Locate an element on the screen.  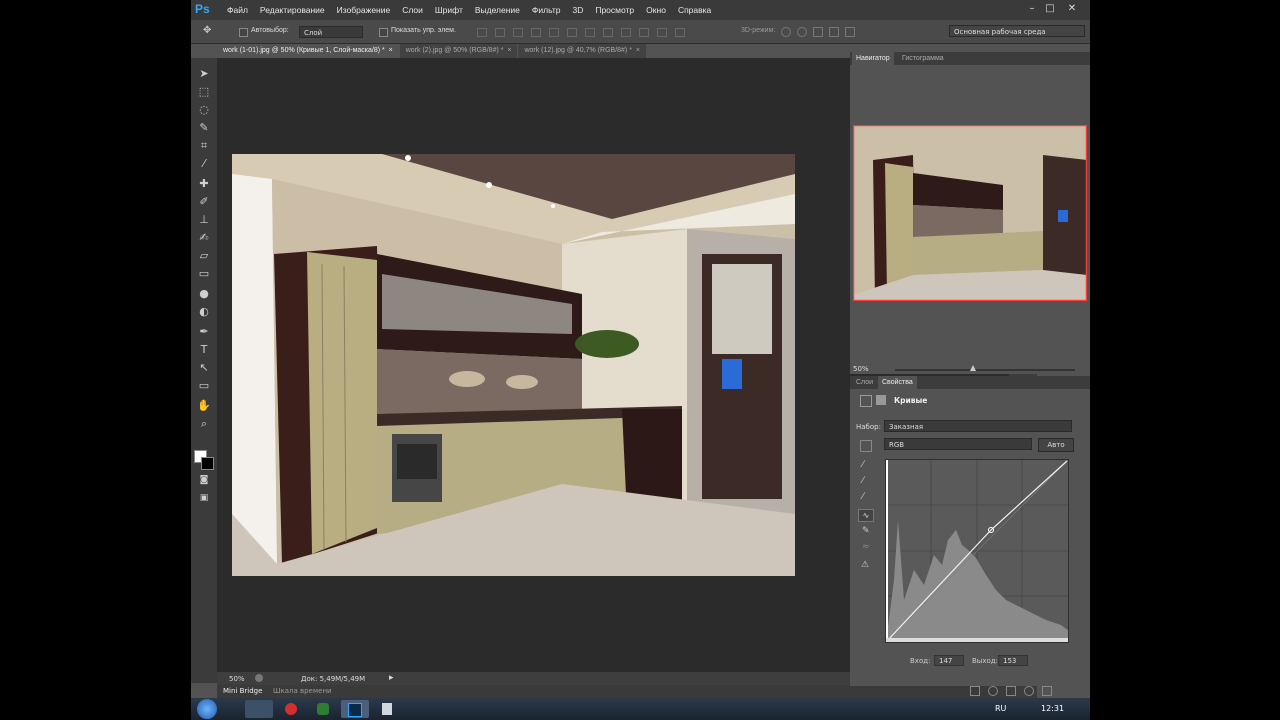
move-tool-icon: ✥ is located at coordinates (207, 30).